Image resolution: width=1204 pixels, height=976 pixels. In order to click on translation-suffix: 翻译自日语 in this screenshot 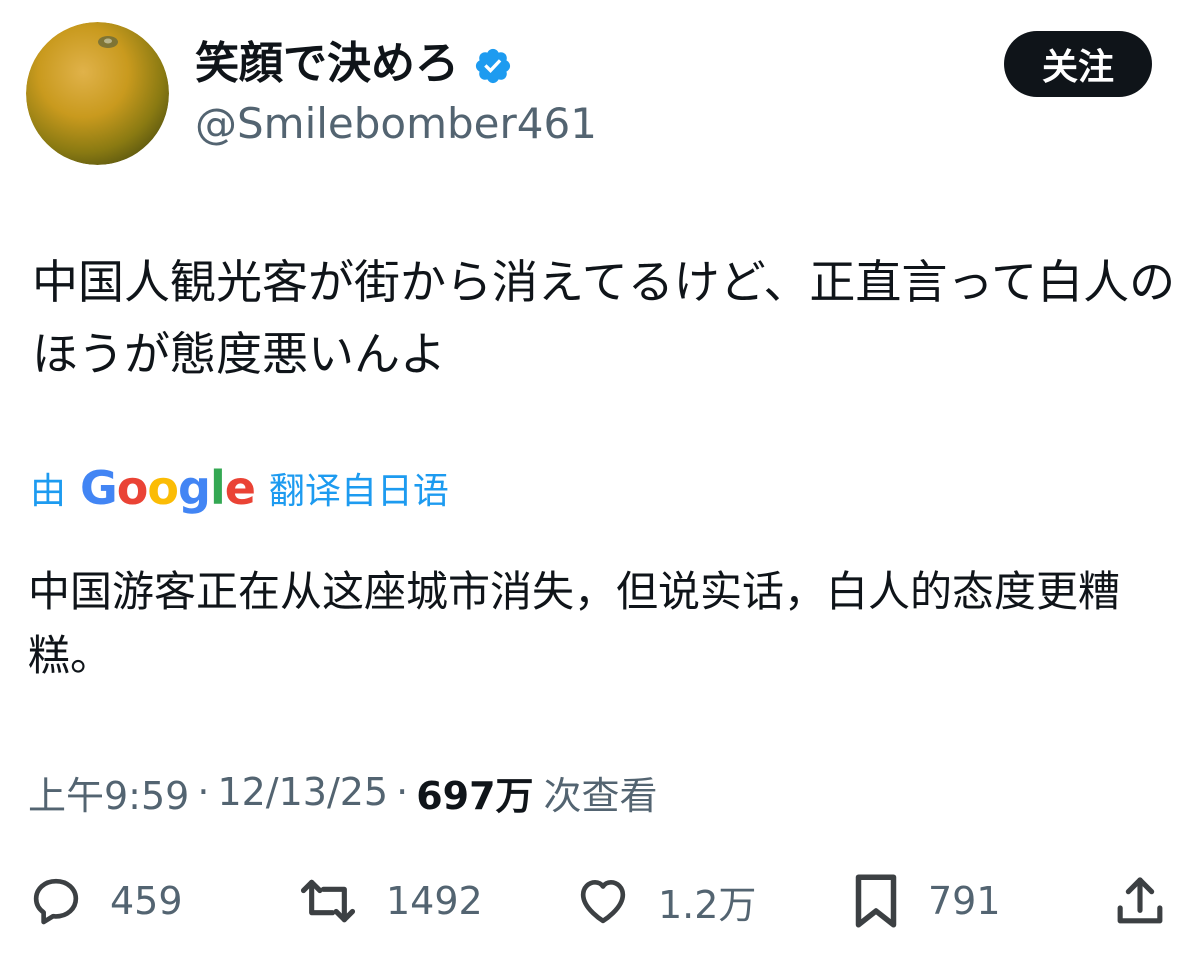, I will do `click(358, 491)`.